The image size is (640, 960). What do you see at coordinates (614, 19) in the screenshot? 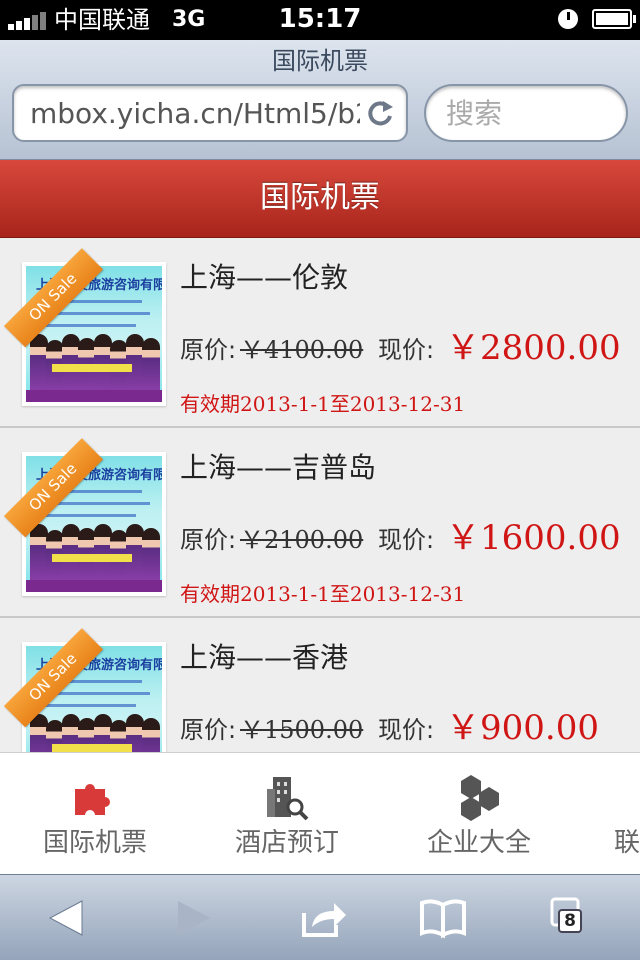
I see `battery-icon` at bounding box center [614, 19].